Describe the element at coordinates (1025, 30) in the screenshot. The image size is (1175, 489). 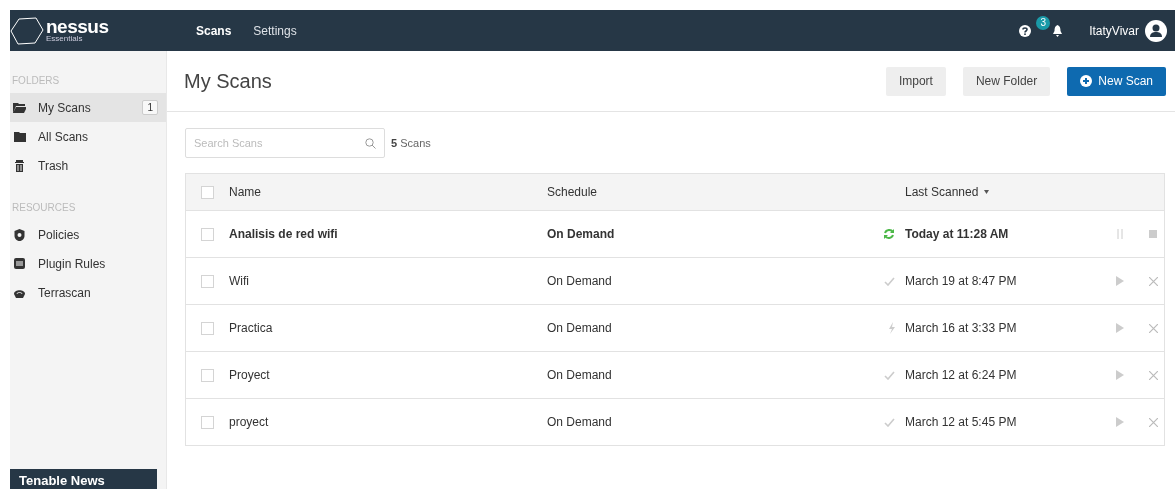
I see `help-icon` at that location.